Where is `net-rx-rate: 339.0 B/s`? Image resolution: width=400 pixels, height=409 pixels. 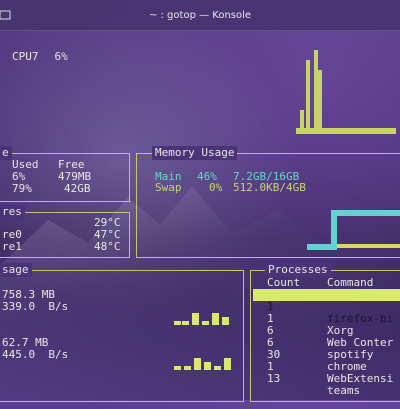 net-rx-rate: 339.0 B/s is located at coordinates (35, 306).